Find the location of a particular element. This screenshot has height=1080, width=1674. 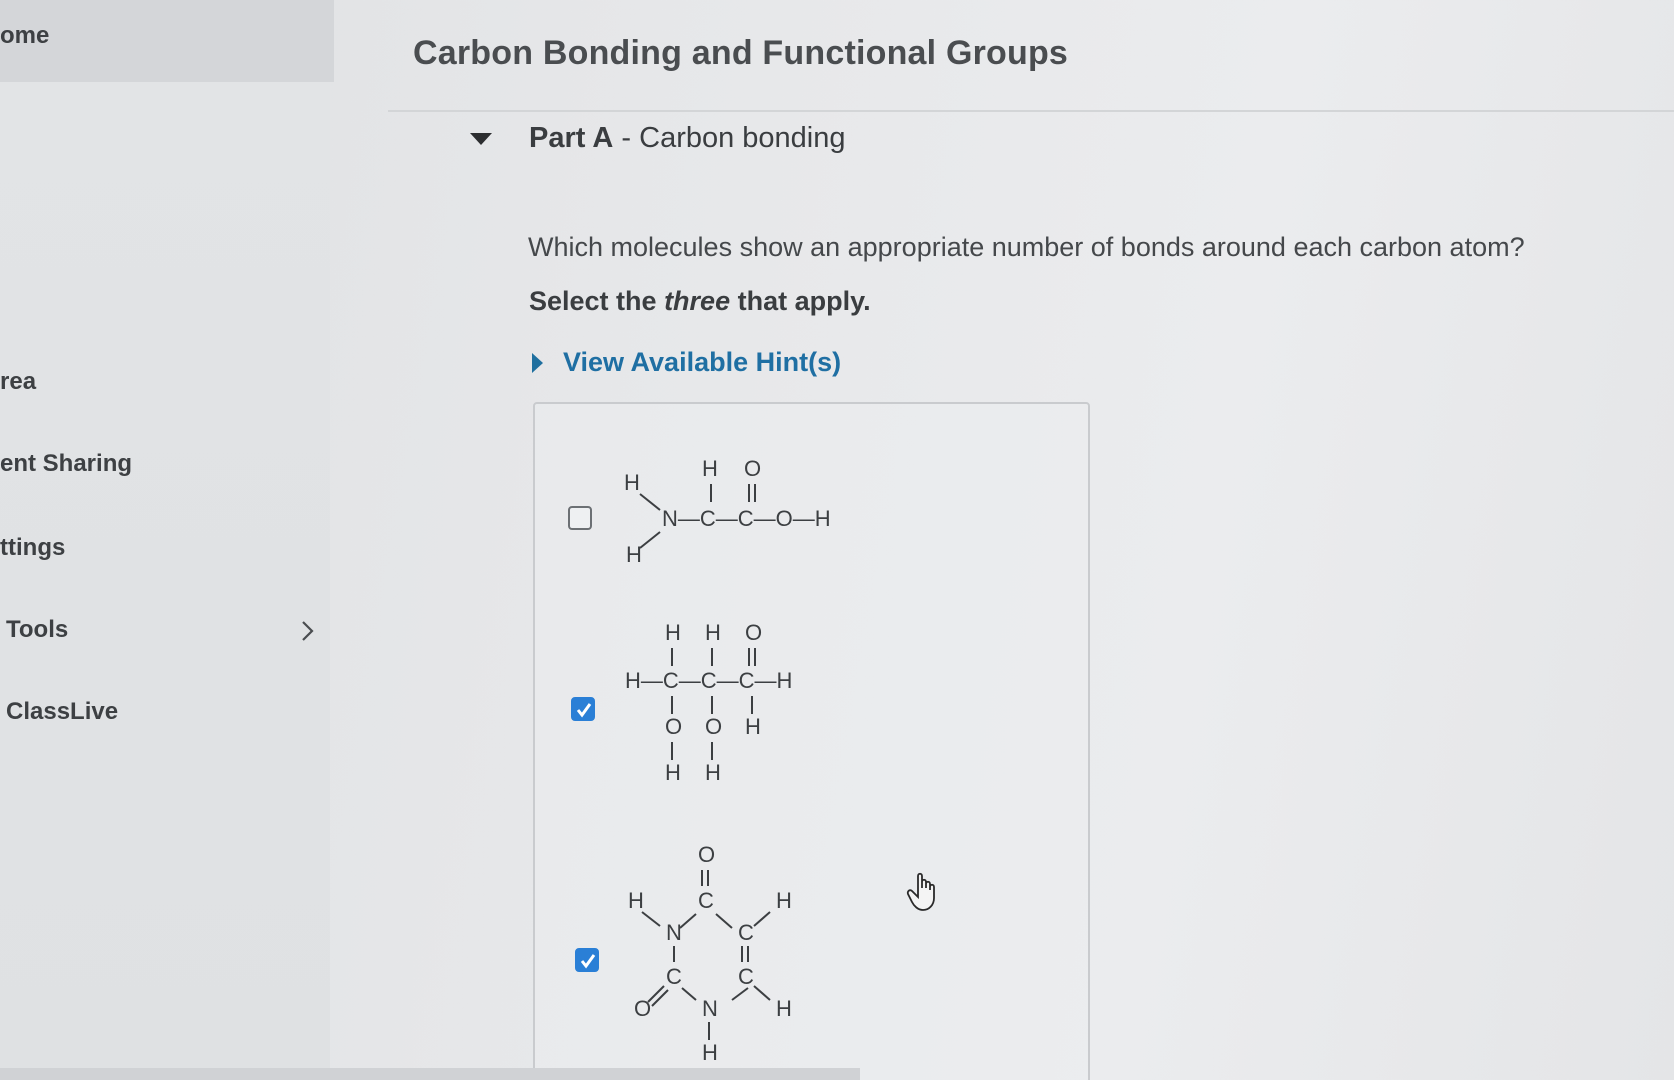

view-hints-link: View Available Hint(s) is located at coordinates (702, 362).